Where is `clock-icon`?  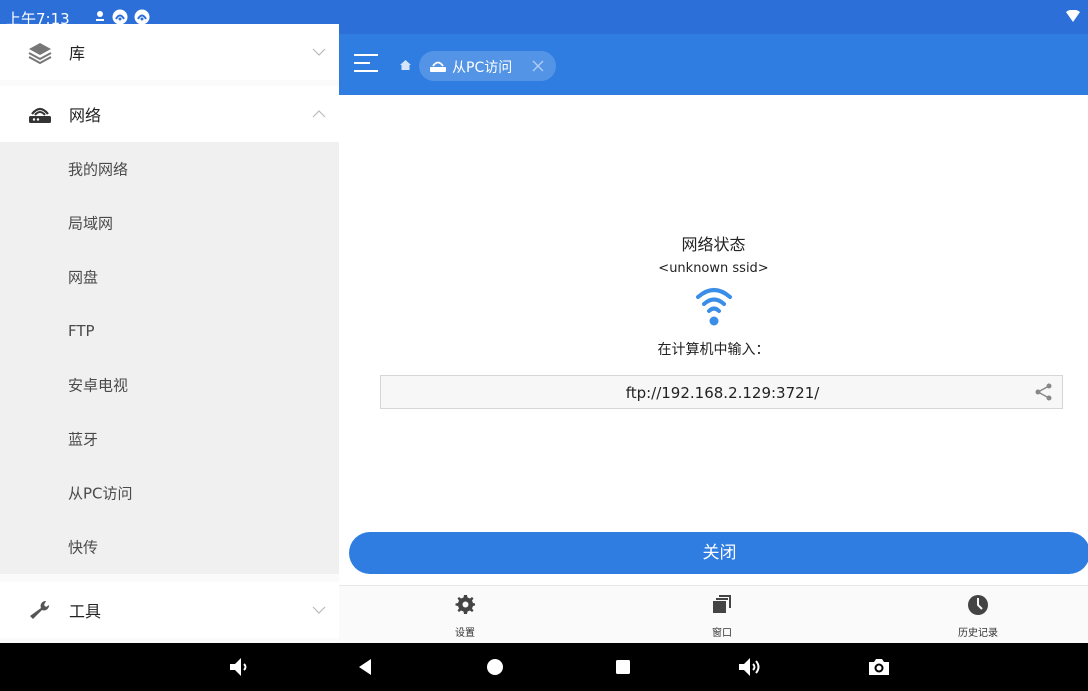
clock-icon is located at coordinates (978, 605).